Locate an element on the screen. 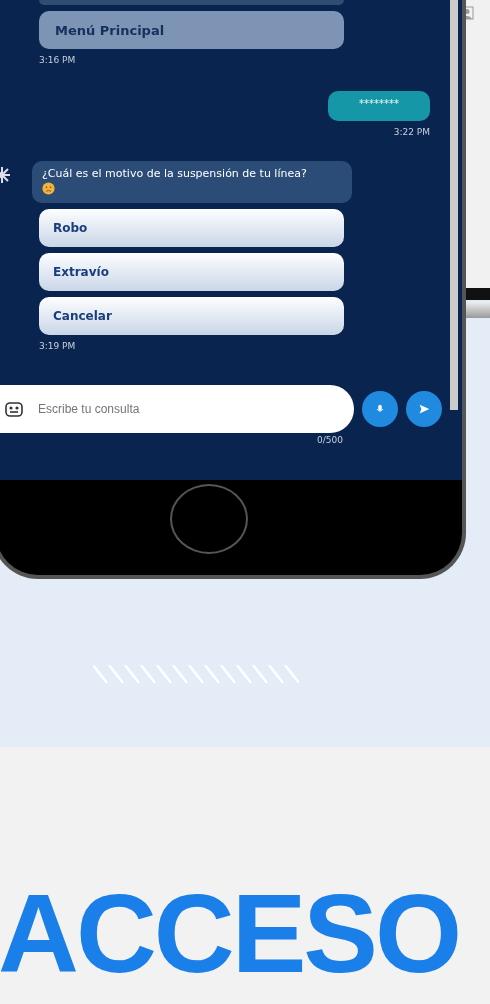  timestamp: 3:19 PM is located at coordinates (57, 346).